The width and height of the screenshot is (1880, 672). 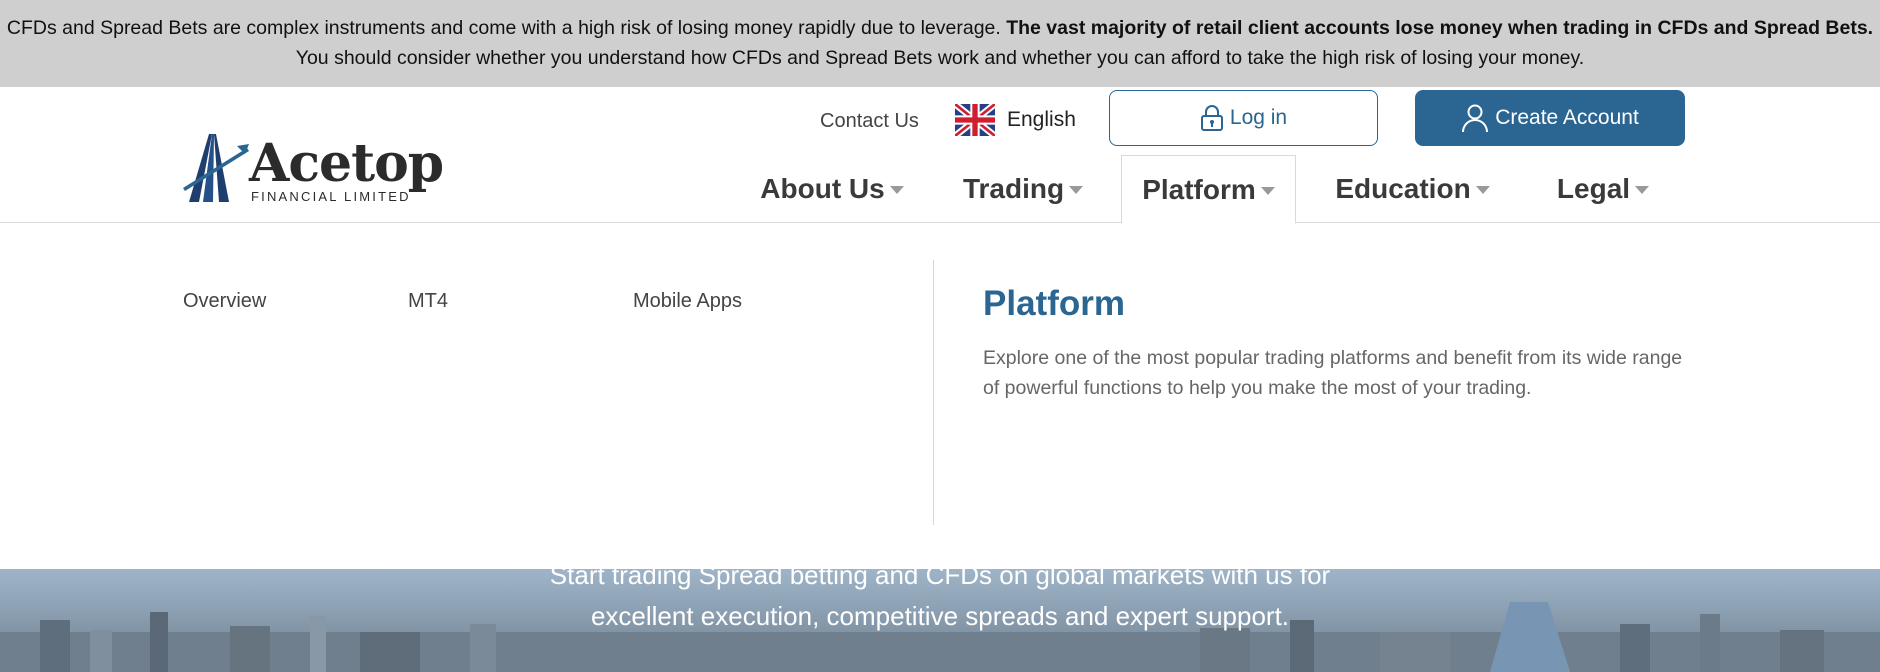 I want to click on dropdown-link-mobile-apps: Mobile Apps, so click(x=687, y=301).